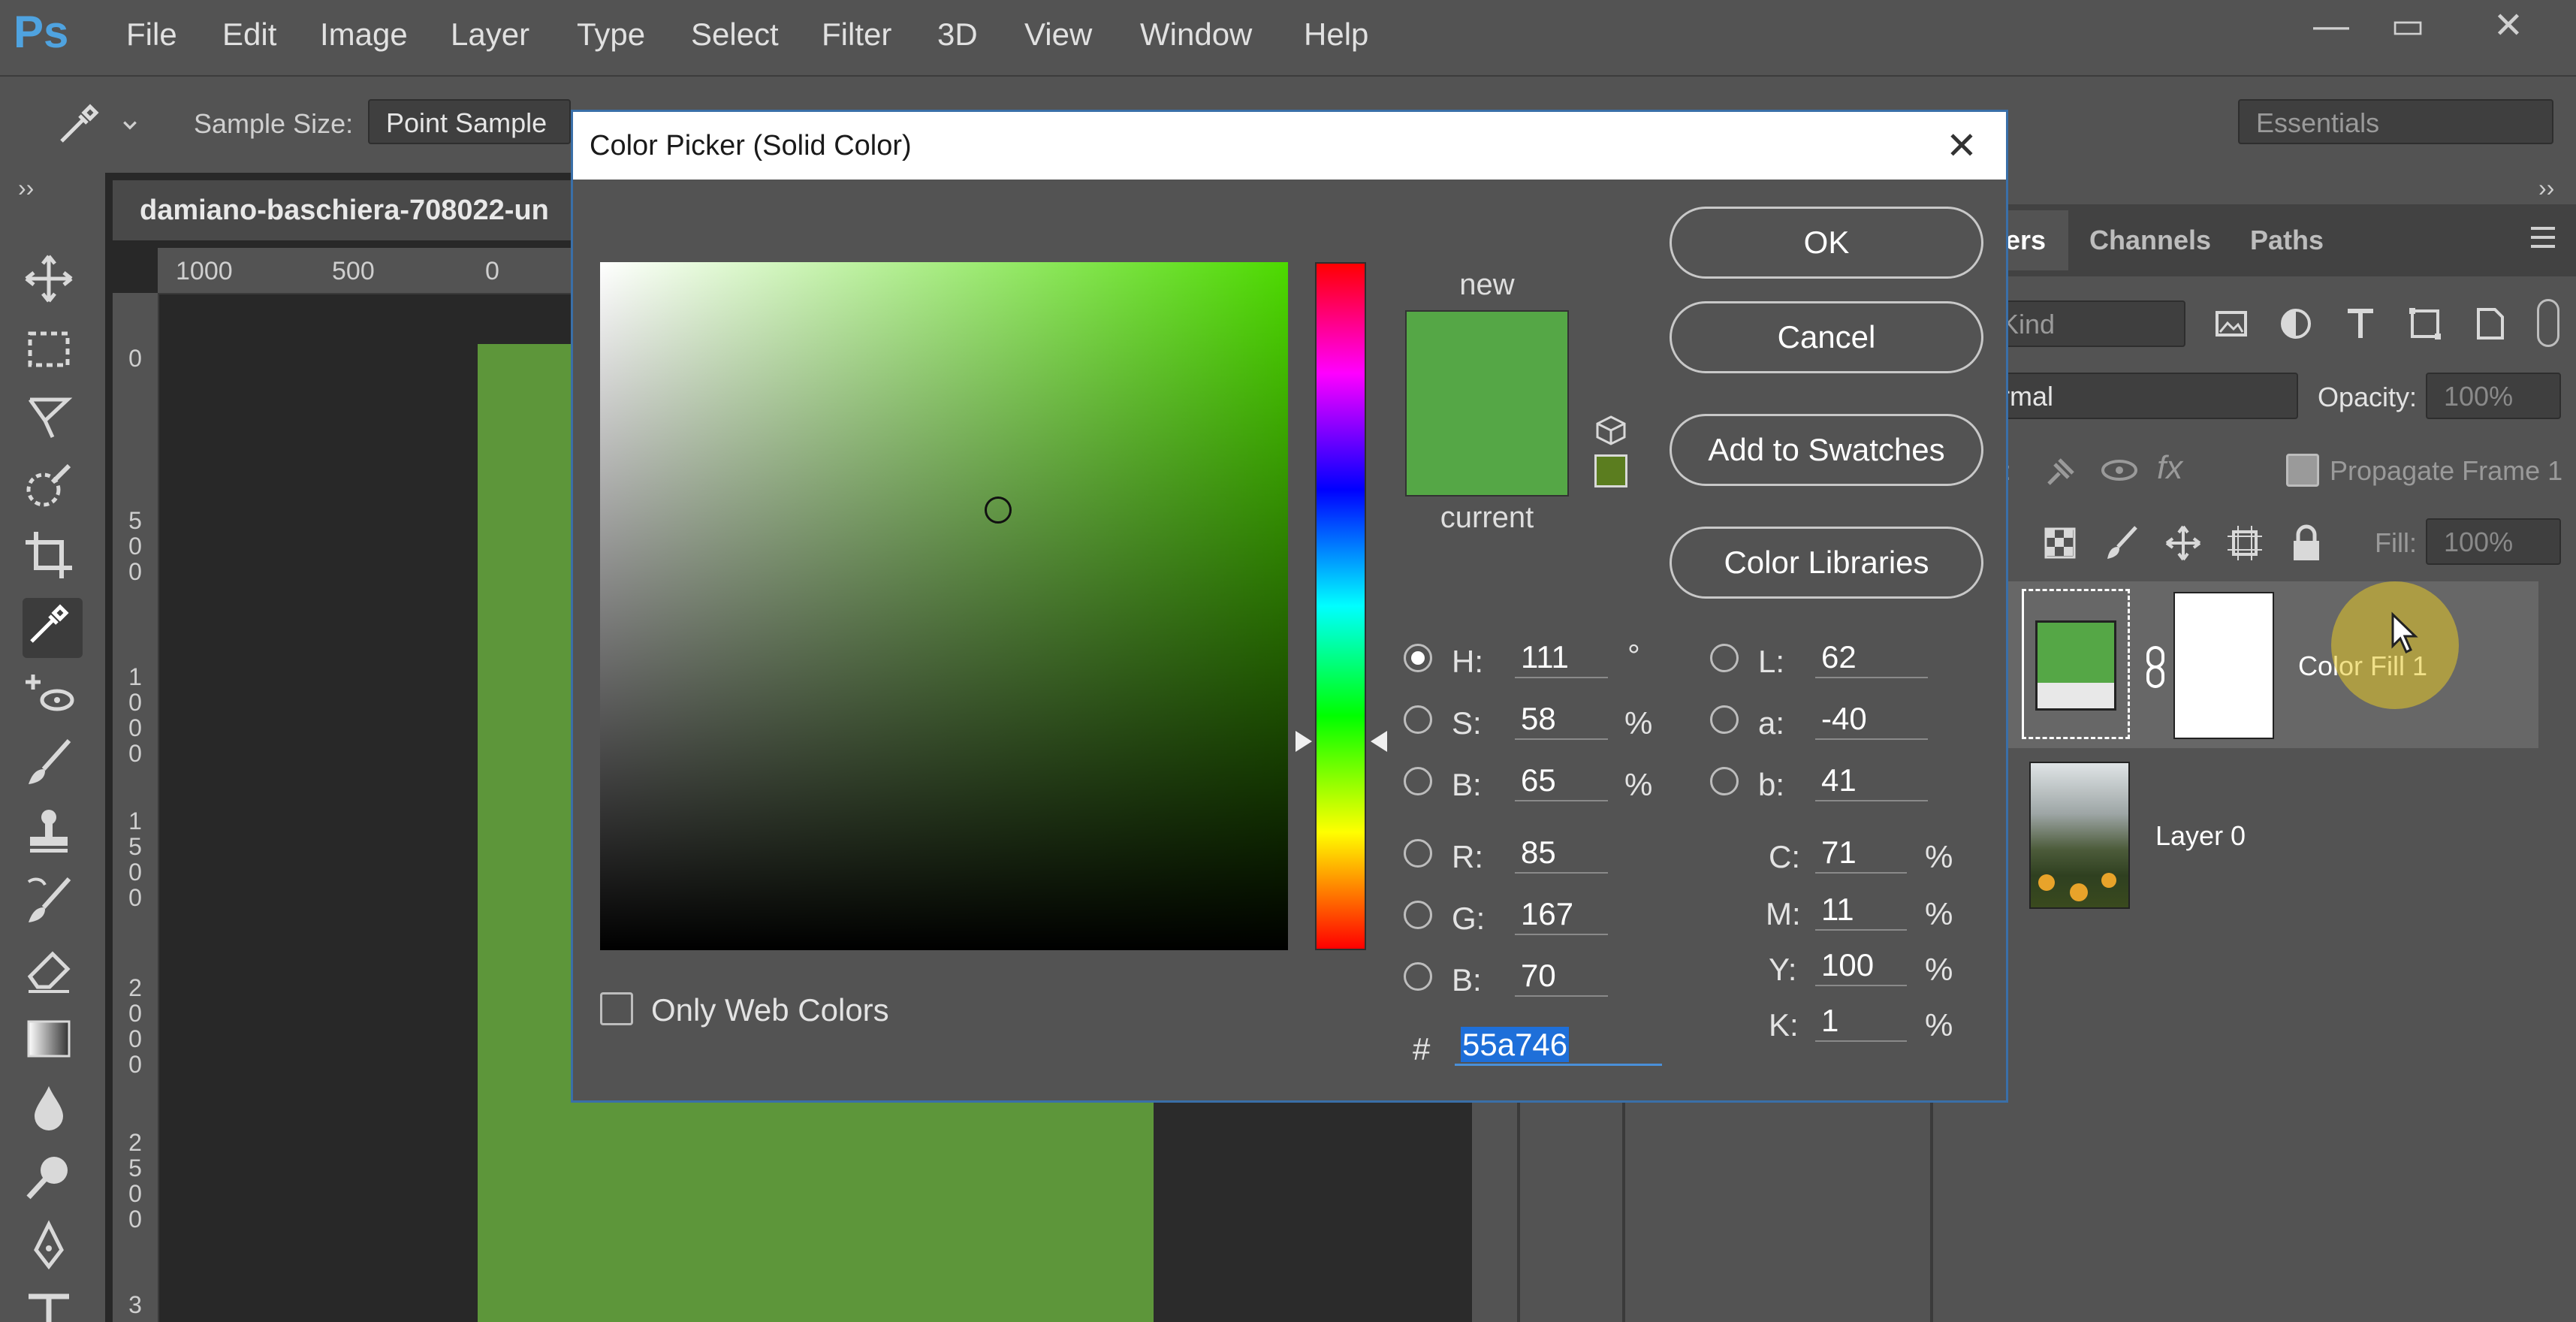  What do you see at coordinates (1340, 606) in the screenshot?
I see `hue-slider` at bounding box center [1340, 606].